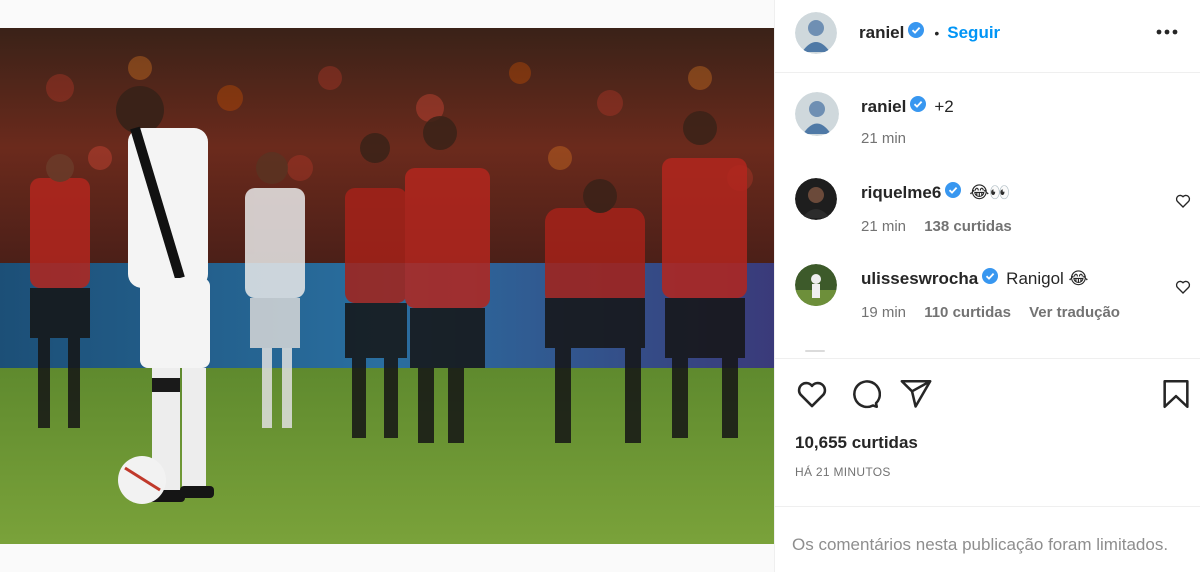  Describe the element at coordinates (919, 279) in the screenshot. I see `comment-username: ulisseswrocha` at that location.